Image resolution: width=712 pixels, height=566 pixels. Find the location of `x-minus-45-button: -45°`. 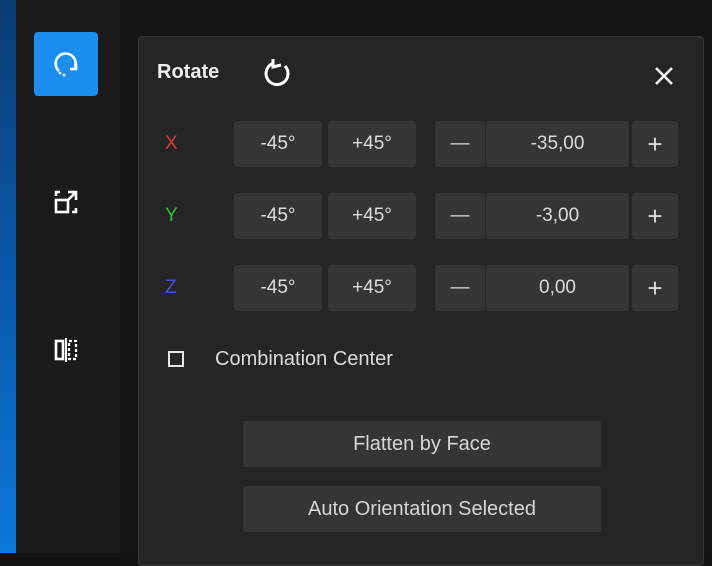

x-minus-45-button: -45° is located at coordinates (278, 144).